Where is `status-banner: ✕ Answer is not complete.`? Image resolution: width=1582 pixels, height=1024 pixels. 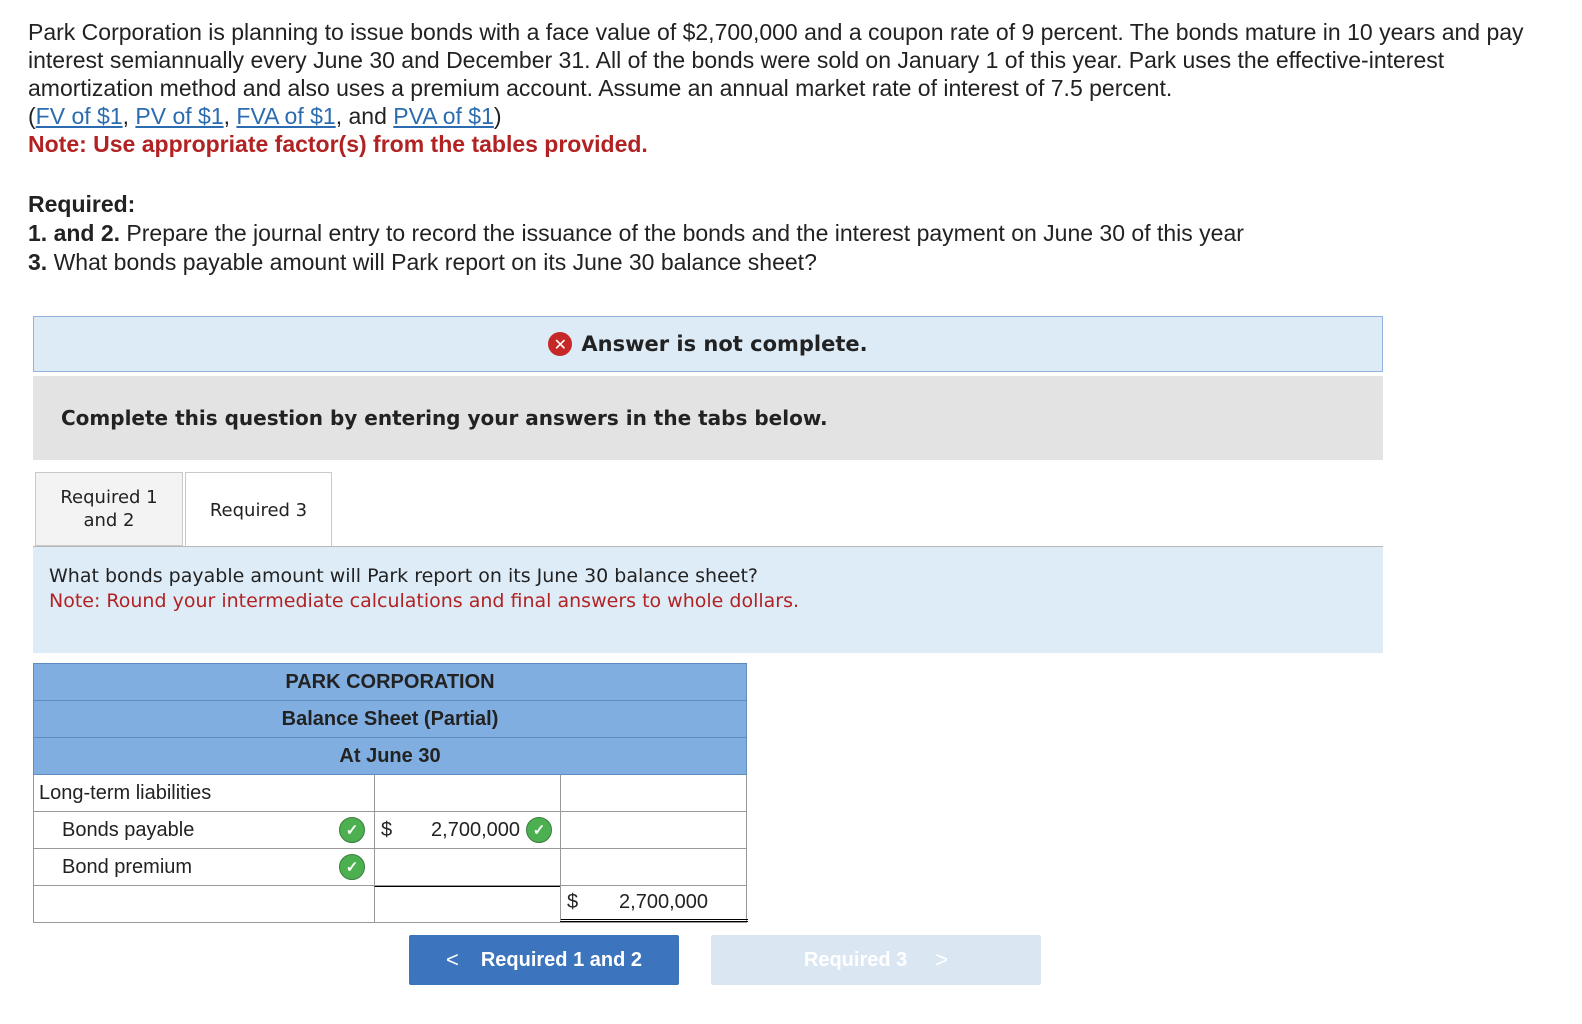
status-banner: ✕ Answer is not complete. is located at coordinates (708, 344).